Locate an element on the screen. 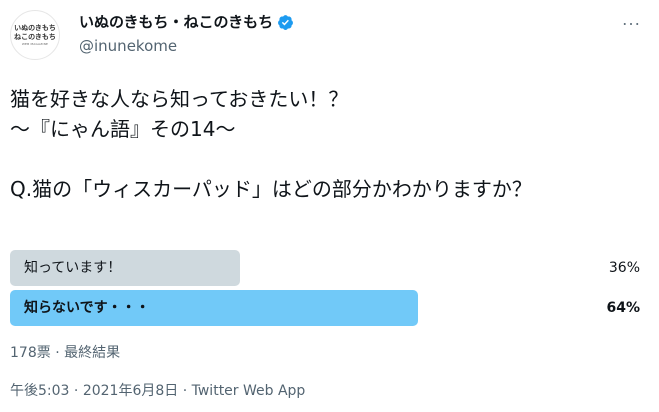  poll-option-percent: 64% is located at coordinates (623, 308).